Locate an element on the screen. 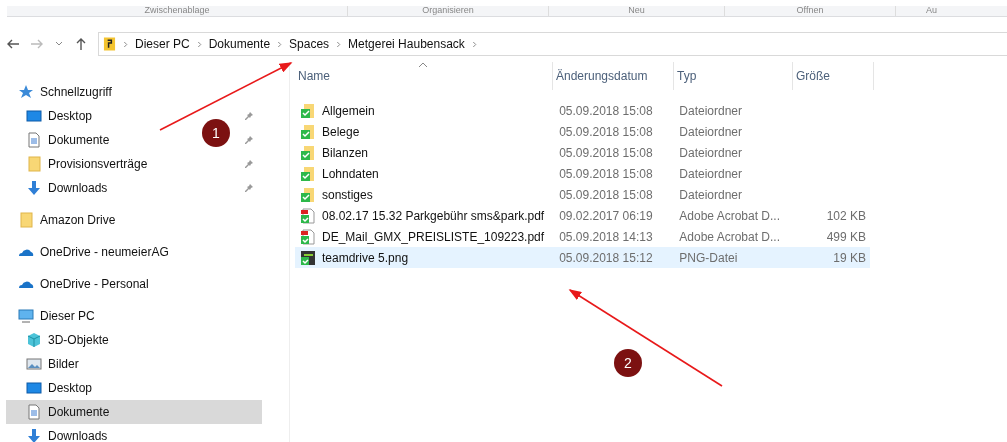 Image resolution: width=1007 pixels, height=442 pixels. file-name: Allgemein is located at coordinates (348, 110).